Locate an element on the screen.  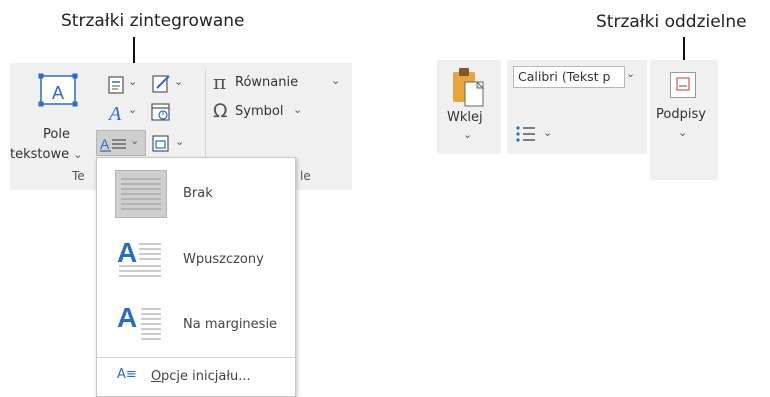
date-time-icon is located at coordinates (161, 112).